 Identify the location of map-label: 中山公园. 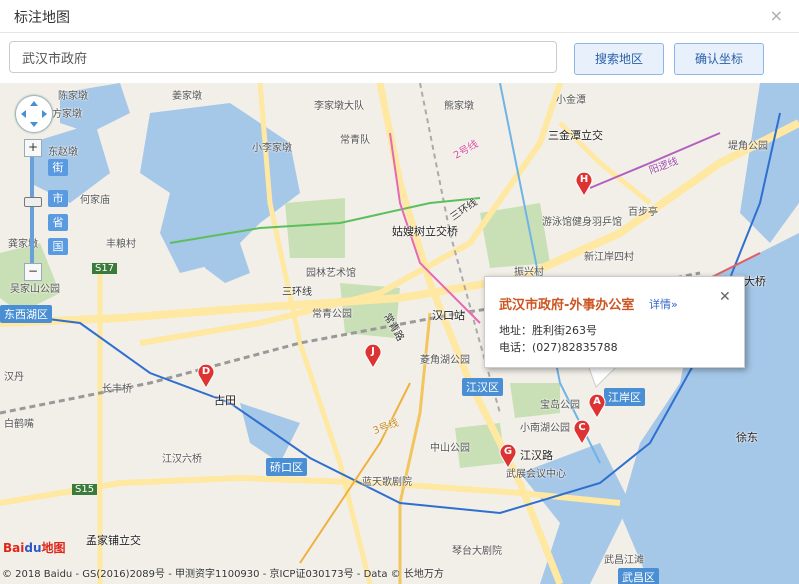
(450, 448).